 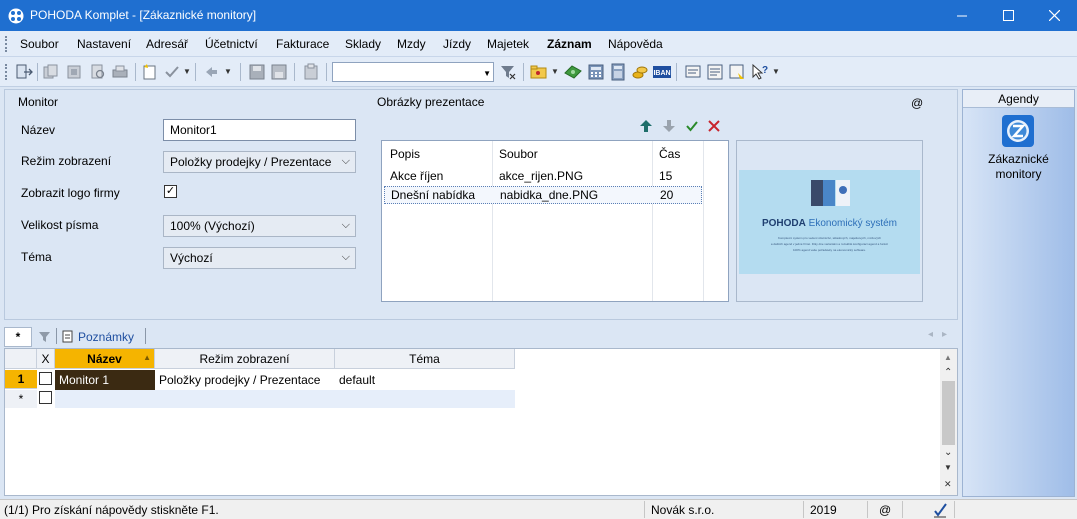 What do you see at coordinates (662, 72) in the screenshot?
I see `iban-icon: IBAN` at bounding box center [662, 72].